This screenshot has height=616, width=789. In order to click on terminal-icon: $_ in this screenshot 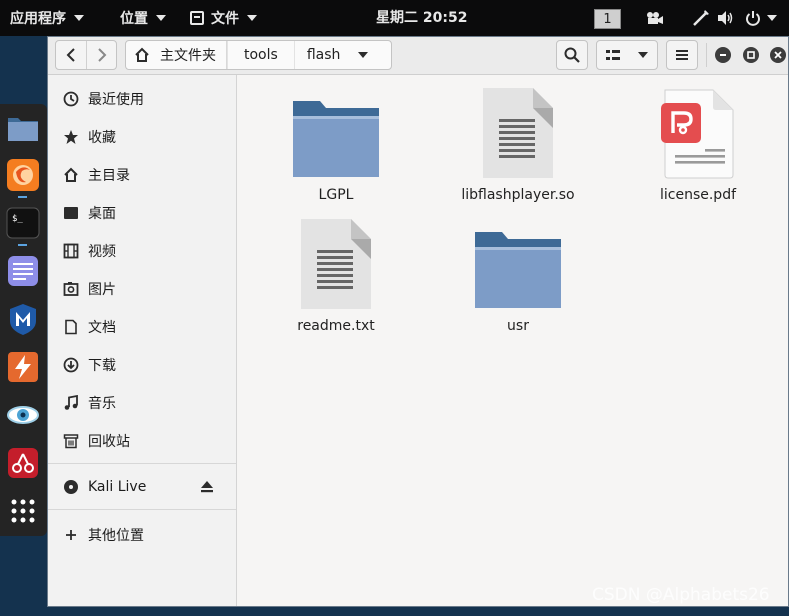, I will do `click(23, 223)`.